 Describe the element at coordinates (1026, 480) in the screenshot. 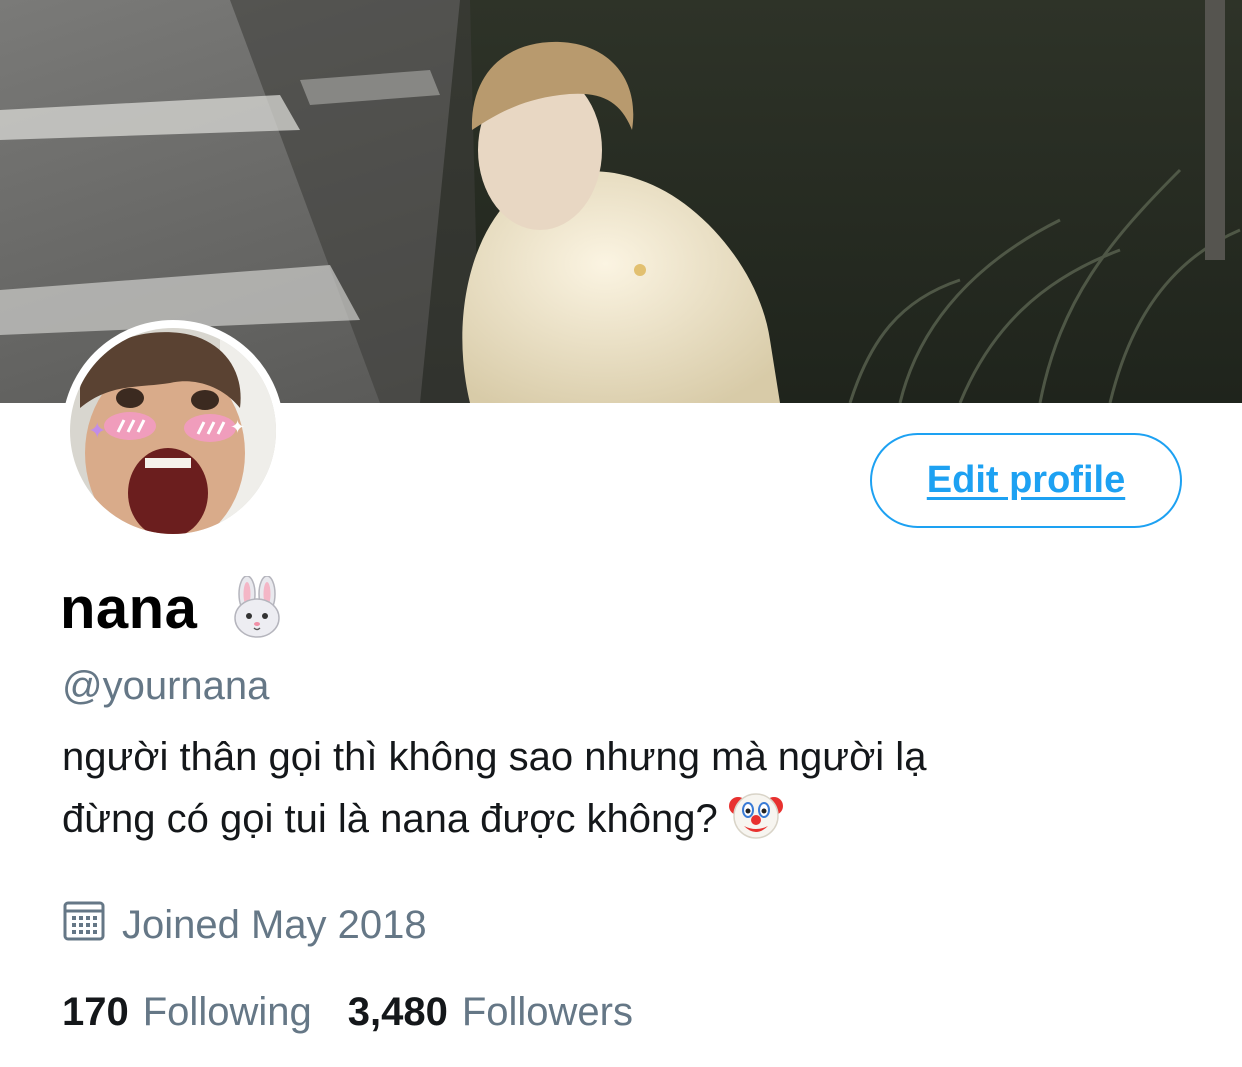

I see `edit-profile-button: Edit profile` at that location.